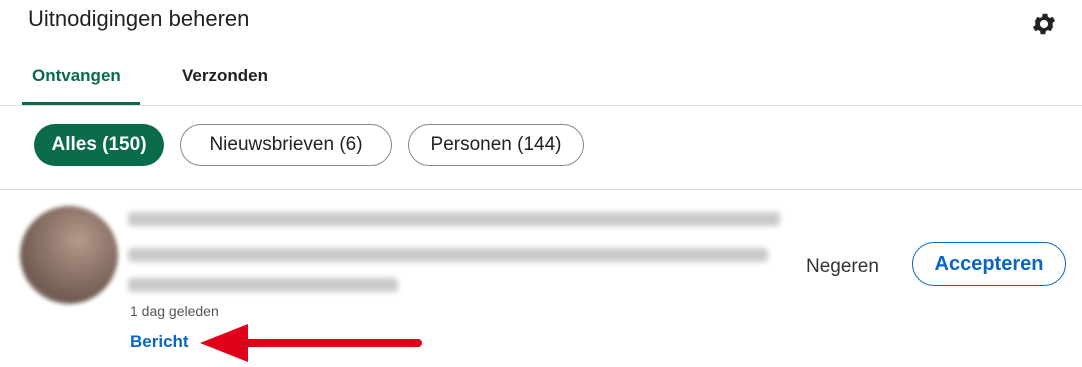 The width and height of the screenshot is (1082, 367). I want to click on tab-received: Ontvangen, so click(76, 76).